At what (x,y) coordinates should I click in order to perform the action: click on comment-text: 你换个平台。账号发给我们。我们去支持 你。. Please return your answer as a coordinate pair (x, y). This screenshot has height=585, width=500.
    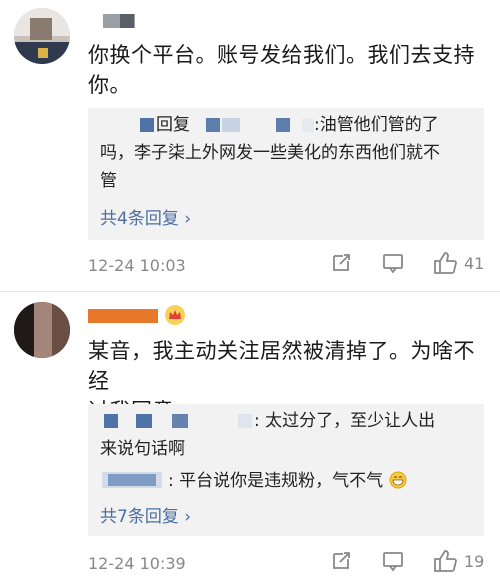
    Looking at the image, I should click on (281, 70).